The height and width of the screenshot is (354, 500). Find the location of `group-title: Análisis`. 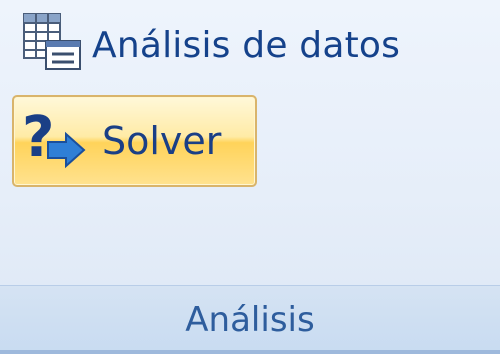

group-title: Análisis is located at coordinates (250, 320).